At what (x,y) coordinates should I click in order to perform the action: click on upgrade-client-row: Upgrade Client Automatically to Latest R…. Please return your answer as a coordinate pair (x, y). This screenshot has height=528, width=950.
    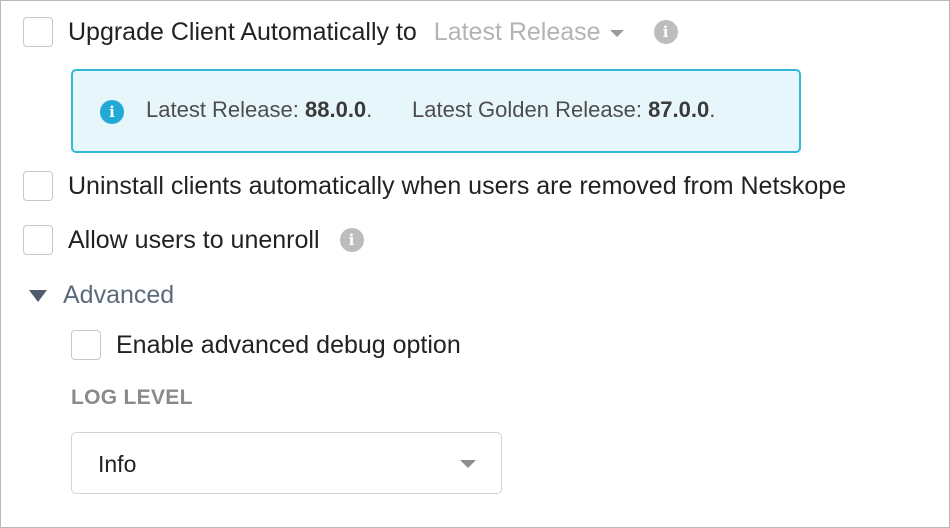
    Looking at the image, I should click on (350, 32).